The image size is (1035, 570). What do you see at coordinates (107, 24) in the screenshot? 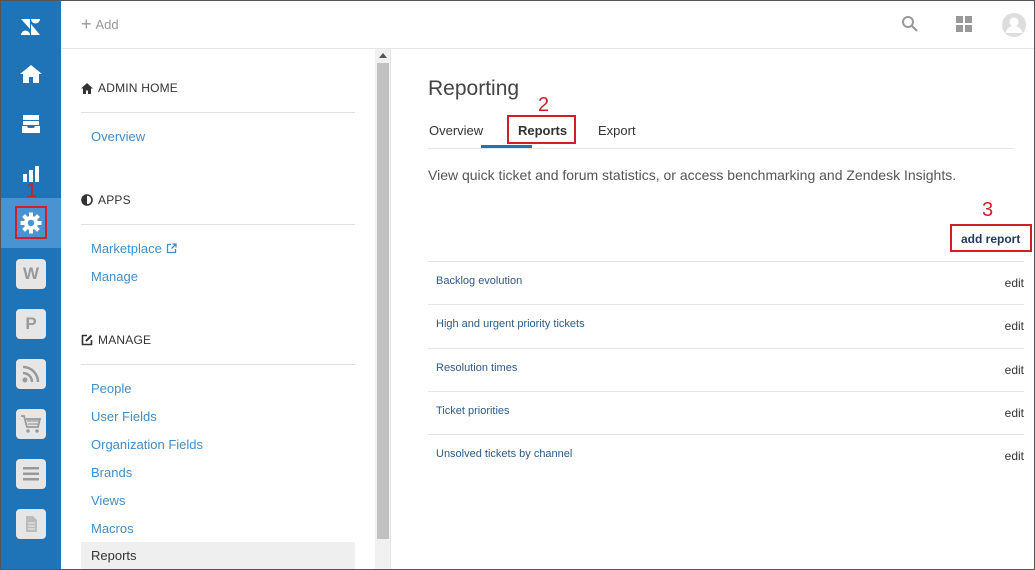
I see `add-button-label: Add` at bounding box center [107, 24].